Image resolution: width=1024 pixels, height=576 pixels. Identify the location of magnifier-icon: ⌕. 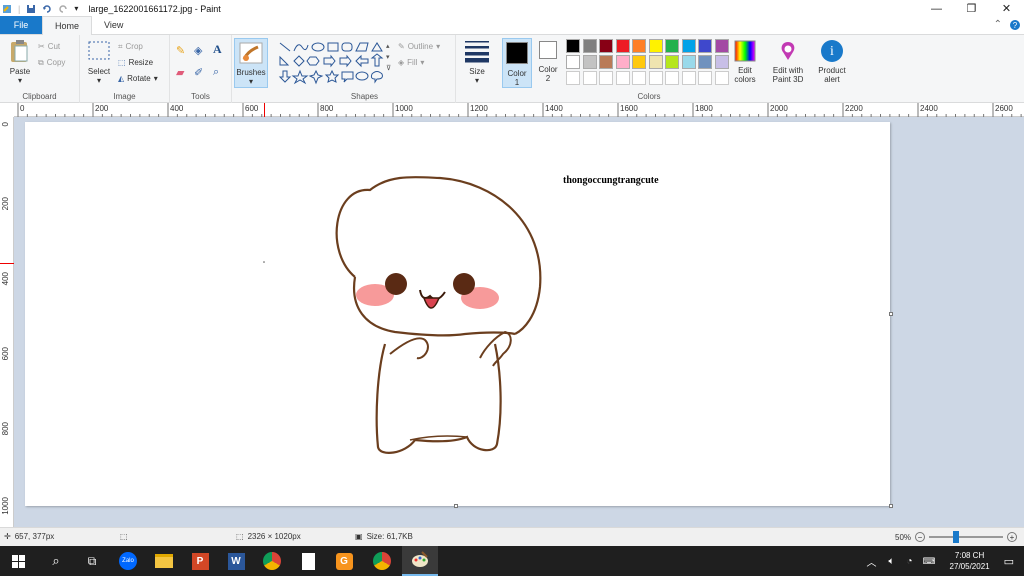
(216, 72).